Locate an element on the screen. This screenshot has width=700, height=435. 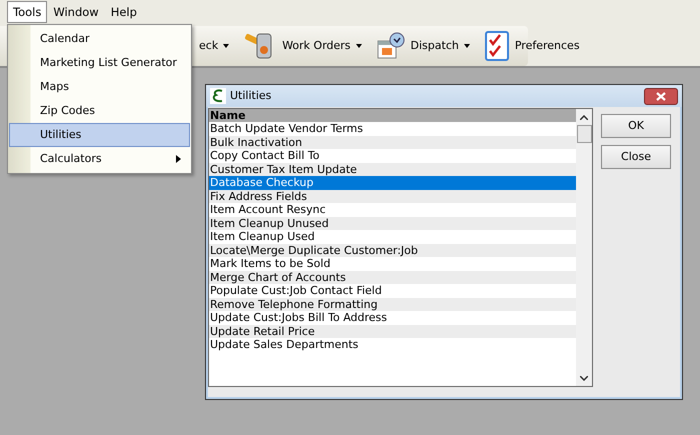
window-title: Utilities is located at coordinates (251, 96).